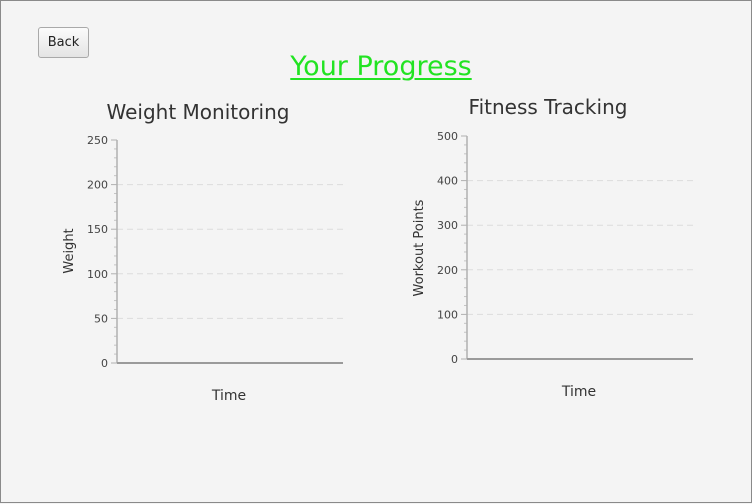 This screenshot has width=752, height=504. I want to click on fitness-chart-y-ticks: 0 100 200 300 400 500, so click(452, 248).